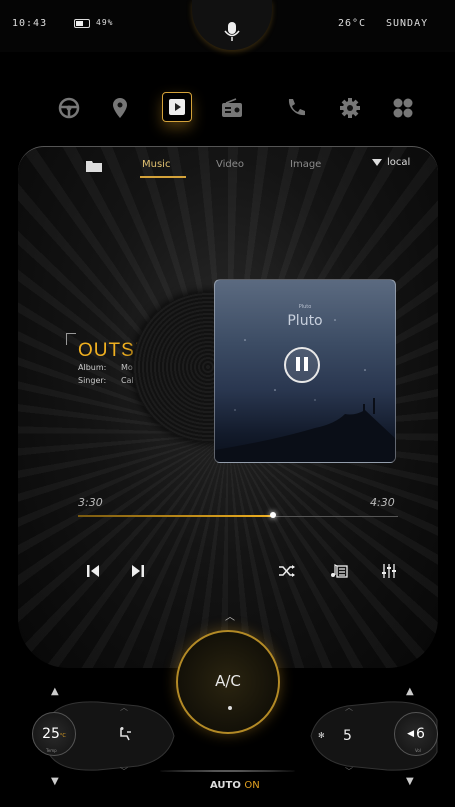  Describe the element at coordinates (232, 108) in the screenshot. I see `radio-icon` at that location.